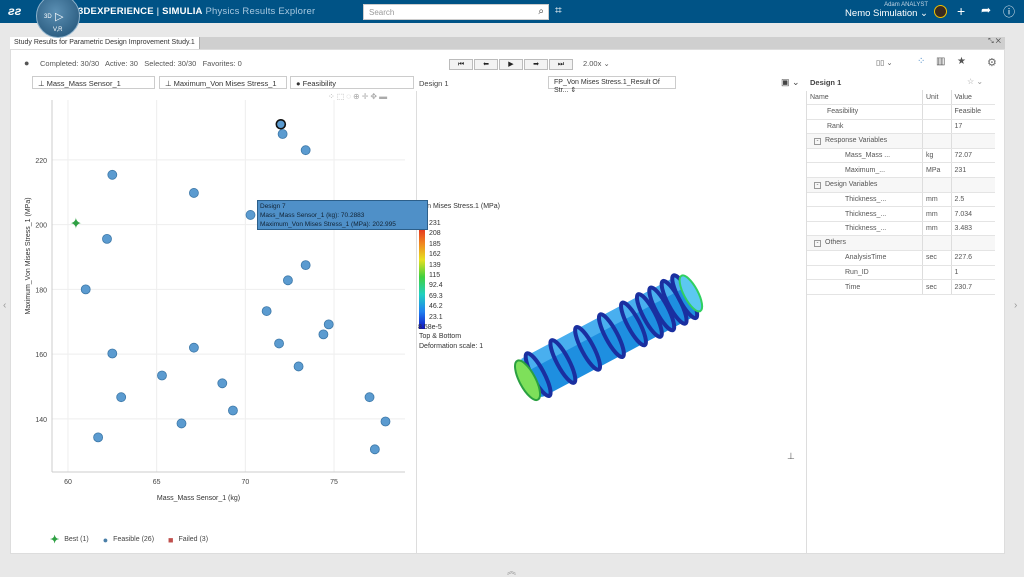 Image resolution: width=1024 pixels, height=577 pixels. What do you see at coordinates (940, 61) in the screenshot?
I see `columns-icon: ▥` at bounding box center [940, 61].